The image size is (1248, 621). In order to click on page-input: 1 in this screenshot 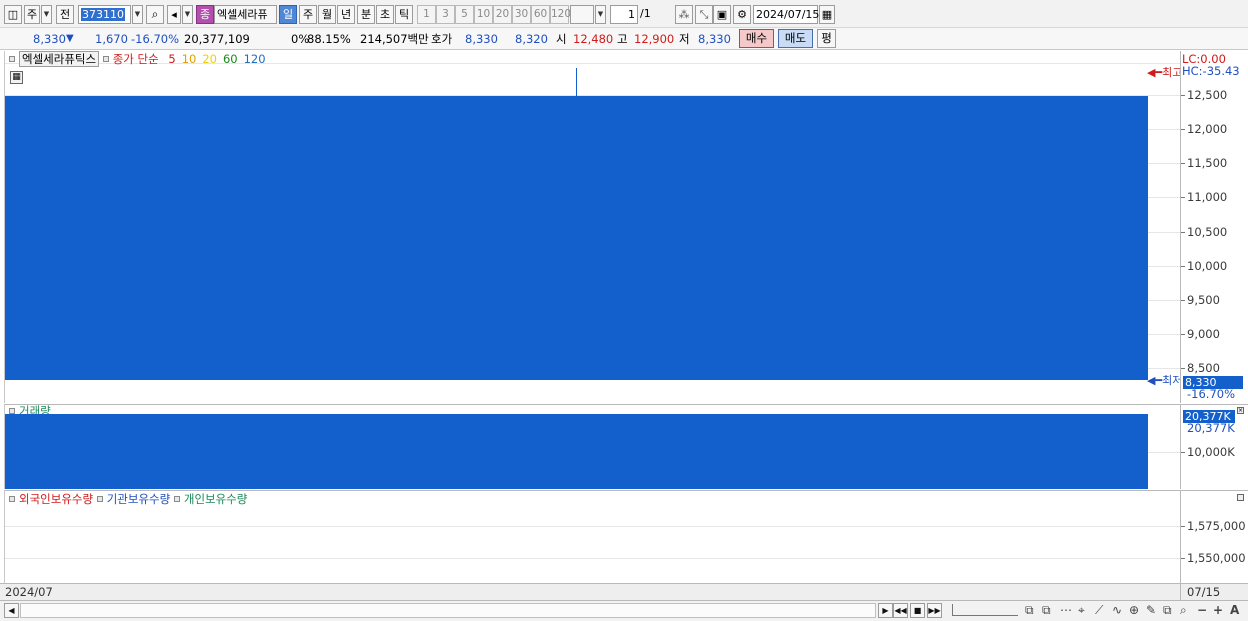, I will do `click(624, 14)`.